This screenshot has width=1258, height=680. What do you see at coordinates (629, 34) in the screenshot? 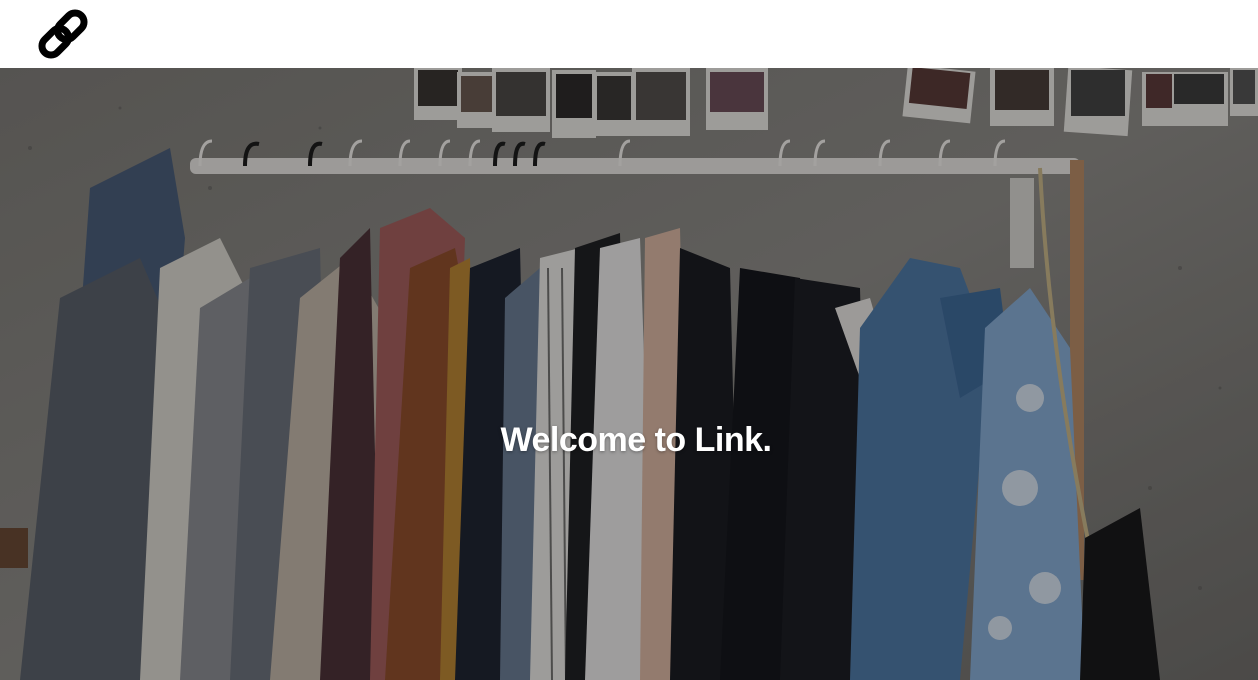
I see `site-header` at bounding box center [629, 34].